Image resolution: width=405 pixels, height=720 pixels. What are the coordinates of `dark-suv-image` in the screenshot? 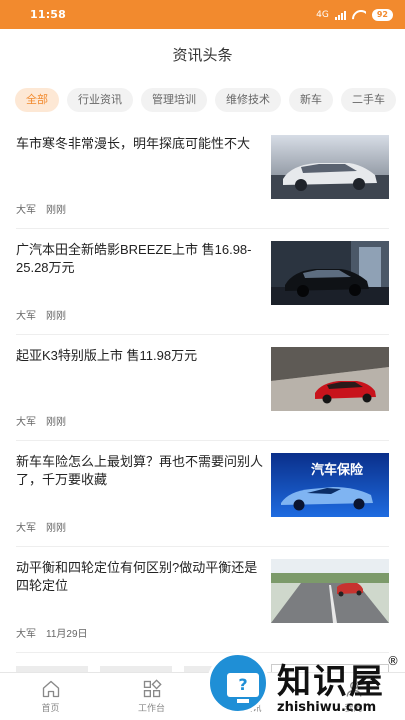 It's located at (330, 273).